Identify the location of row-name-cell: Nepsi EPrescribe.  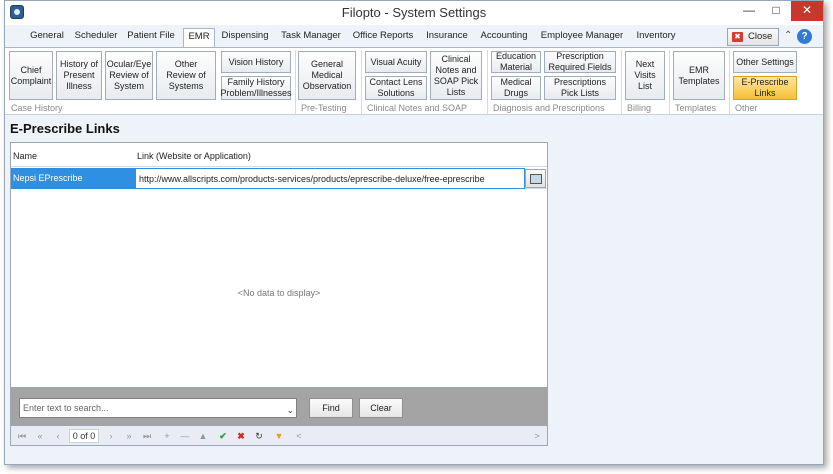
(73, 178).